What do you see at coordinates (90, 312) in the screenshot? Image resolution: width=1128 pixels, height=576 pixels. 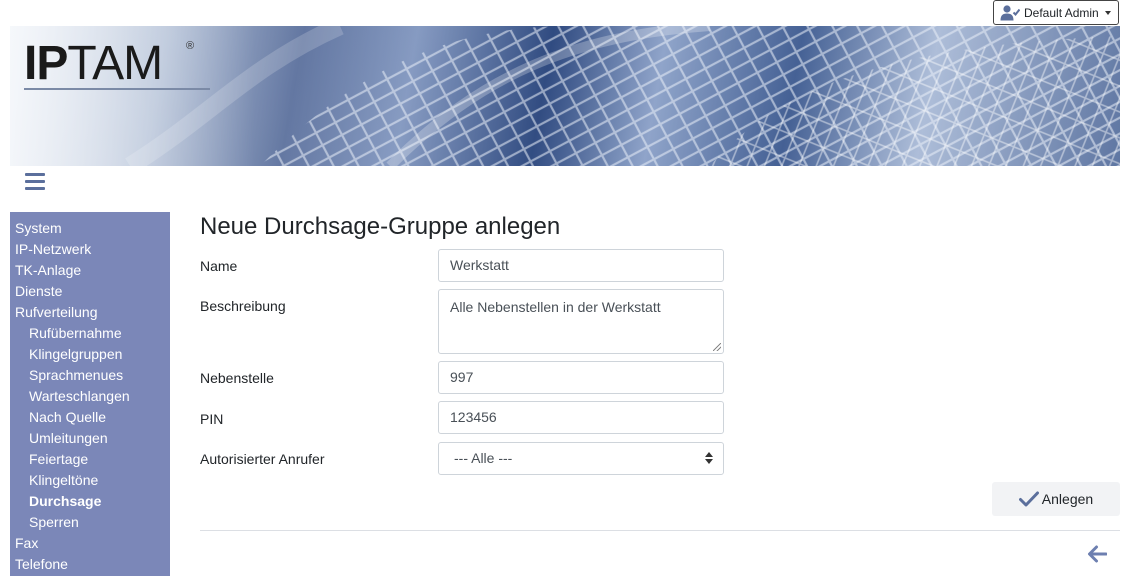 I see `sidebar-item-rufverteilung: Rufverteilung` at bounding box center [90, 312].